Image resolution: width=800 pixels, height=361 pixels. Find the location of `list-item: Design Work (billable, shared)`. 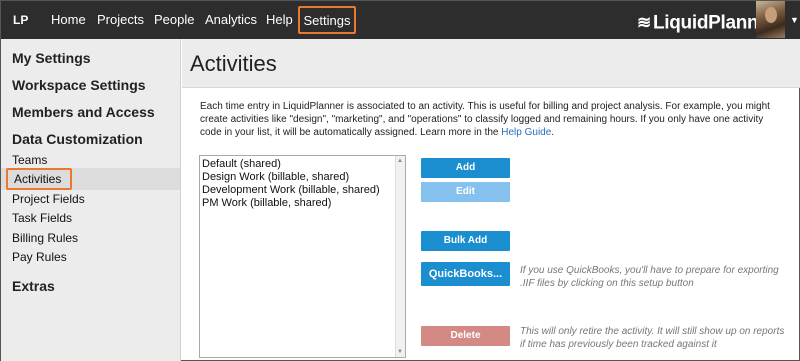

list-item: Design Work (billable, shared) is located at coordinates (275, 177).